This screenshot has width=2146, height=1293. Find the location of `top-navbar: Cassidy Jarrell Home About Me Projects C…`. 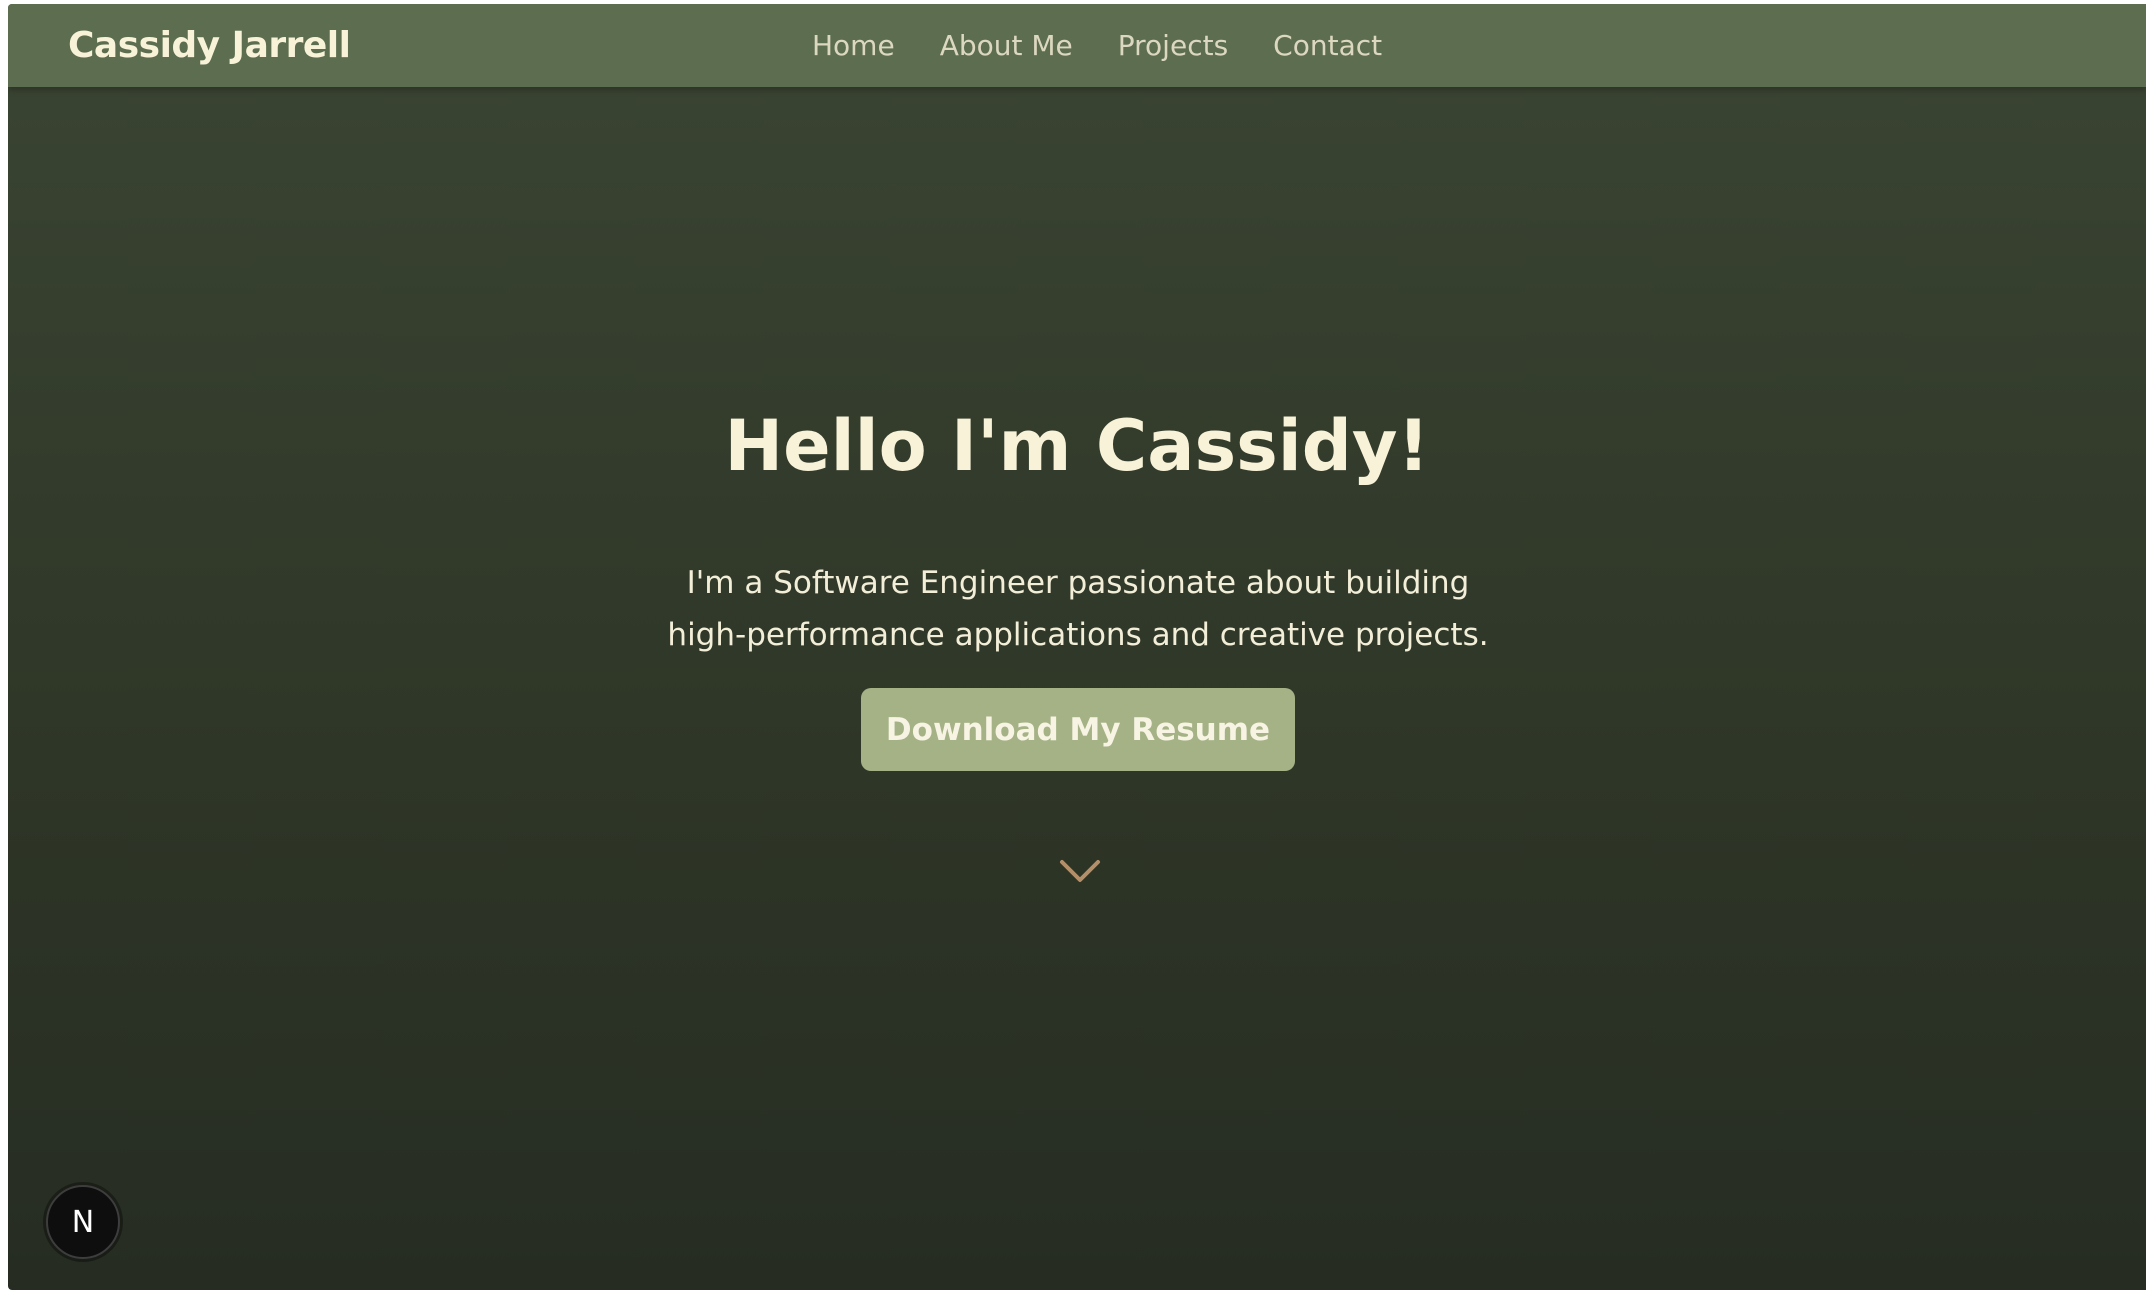

top-navbar: Cassidy Jarrell Home About Me Projects C… is located at coordinates (1077, 45).